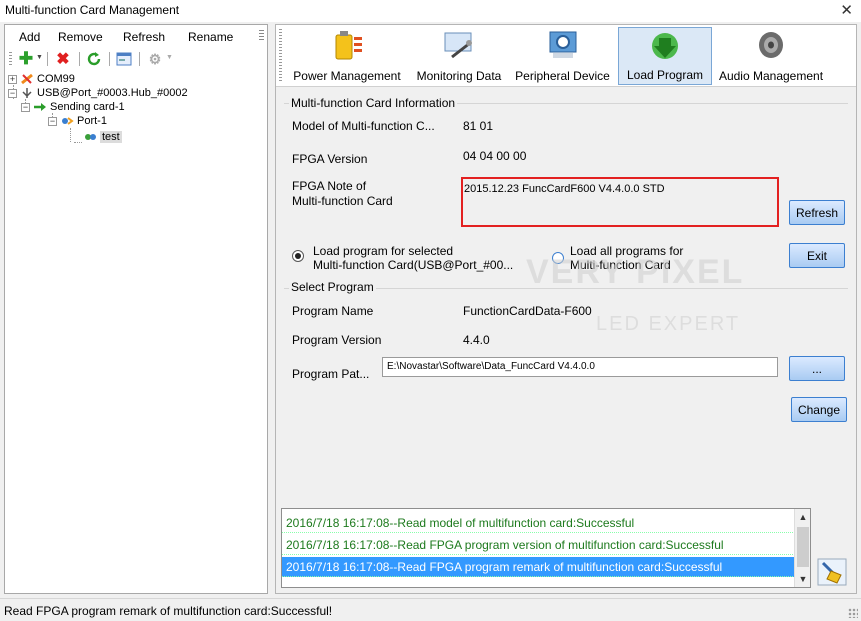 This screenshot has width=861, height=621. Describe the element at coordinates (155, 59) in the screenshot. I see `settings-icon: ⚙` at that location.